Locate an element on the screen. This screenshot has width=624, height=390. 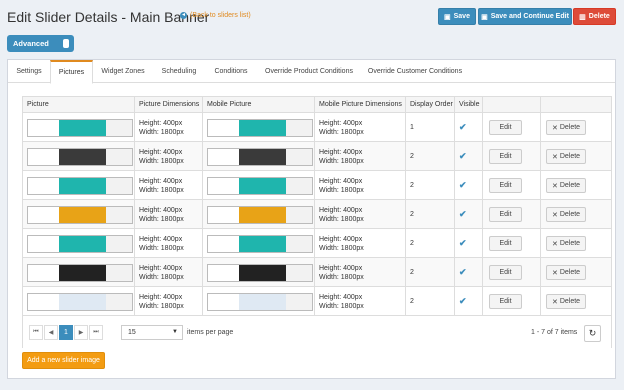
tab-conditions: Conditions is located at coordinates (231, 71).